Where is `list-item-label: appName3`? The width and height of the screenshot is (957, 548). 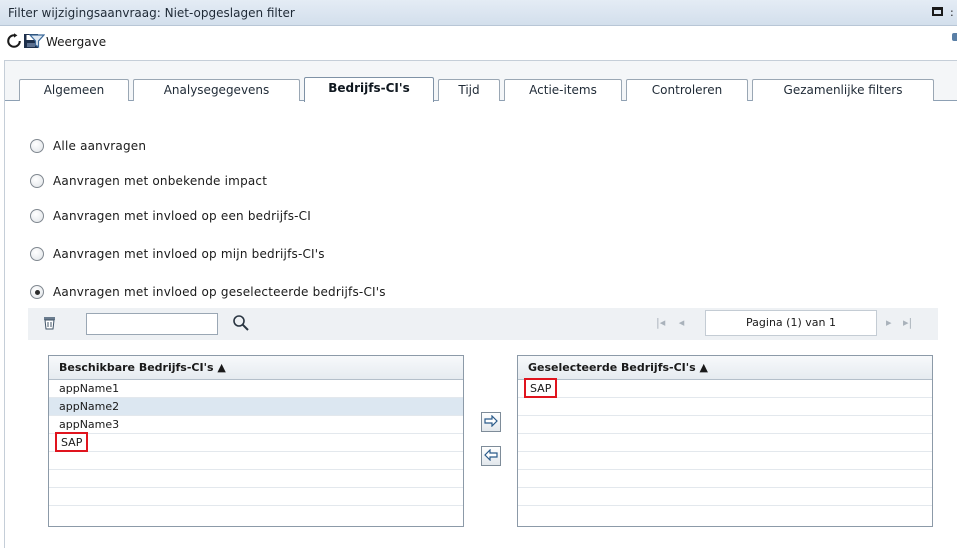 list-item-label: appName3 is located at coordinates (89, 424).